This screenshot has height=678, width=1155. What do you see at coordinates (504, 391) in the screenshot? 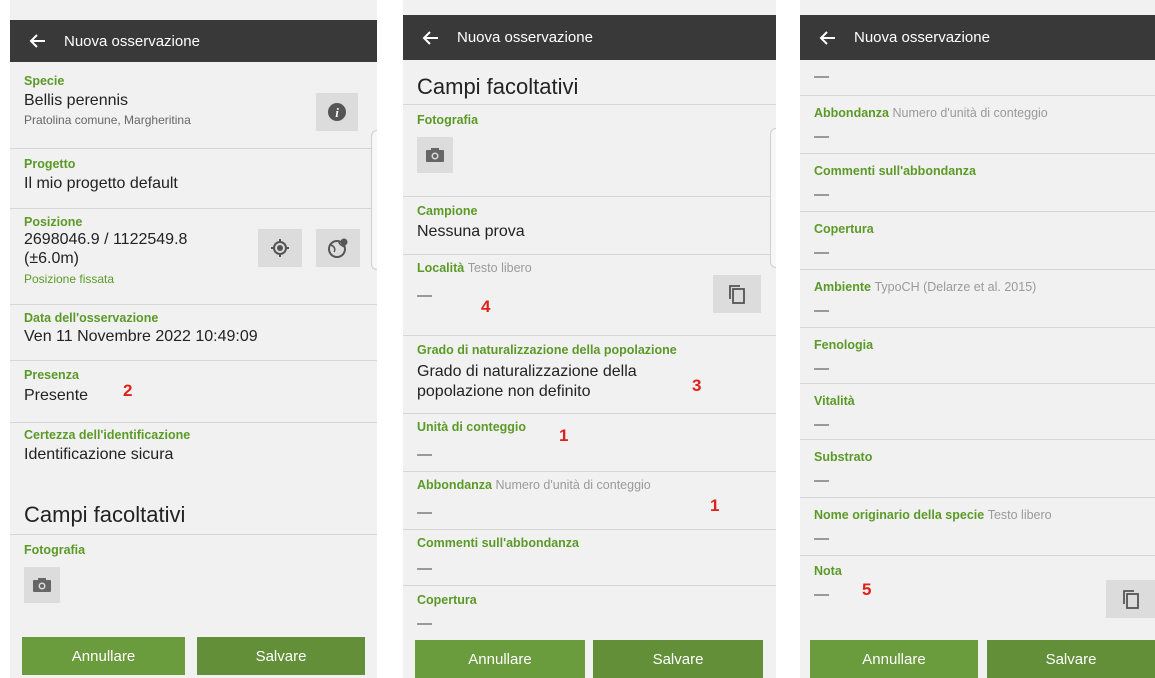
I see `naturalization-value-line2: popolazione non definito` at bounding box center [504, 391].